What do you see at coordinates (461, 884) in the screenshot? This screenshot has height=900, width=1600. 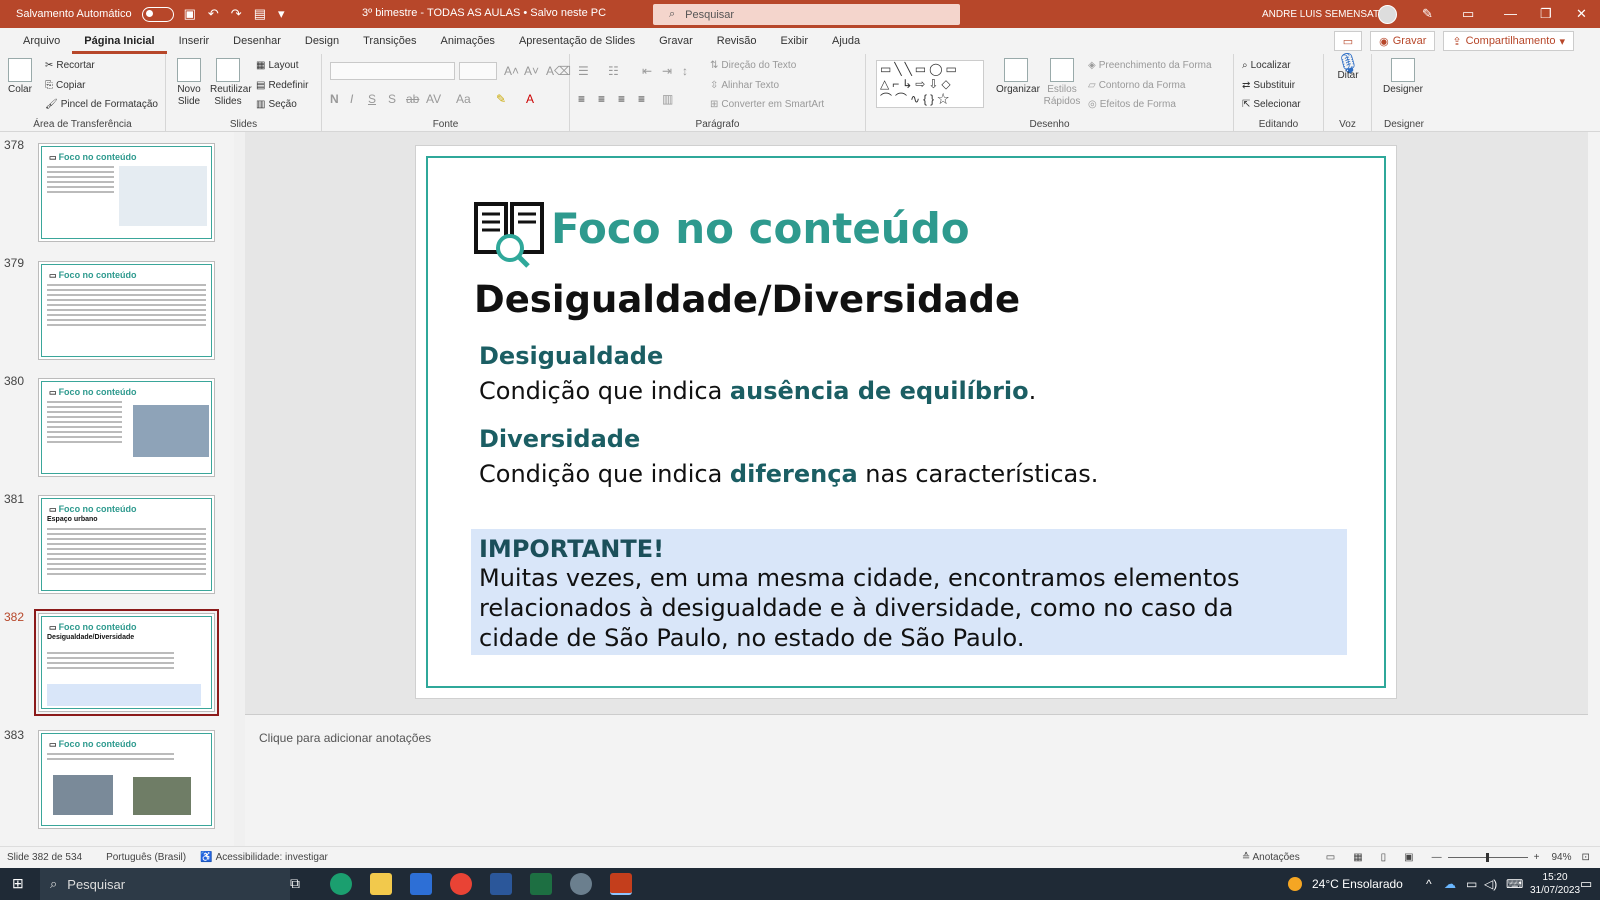 I see `chrome-icon` at bounding box center [461, 884].